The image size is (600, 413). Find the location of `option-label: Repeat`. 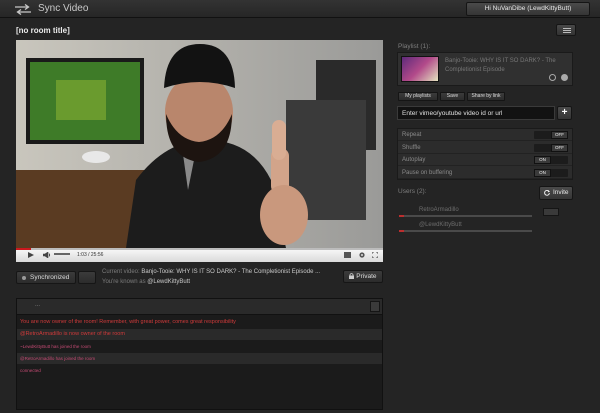

option-label: Repeat is located at coordinates (412, 135).